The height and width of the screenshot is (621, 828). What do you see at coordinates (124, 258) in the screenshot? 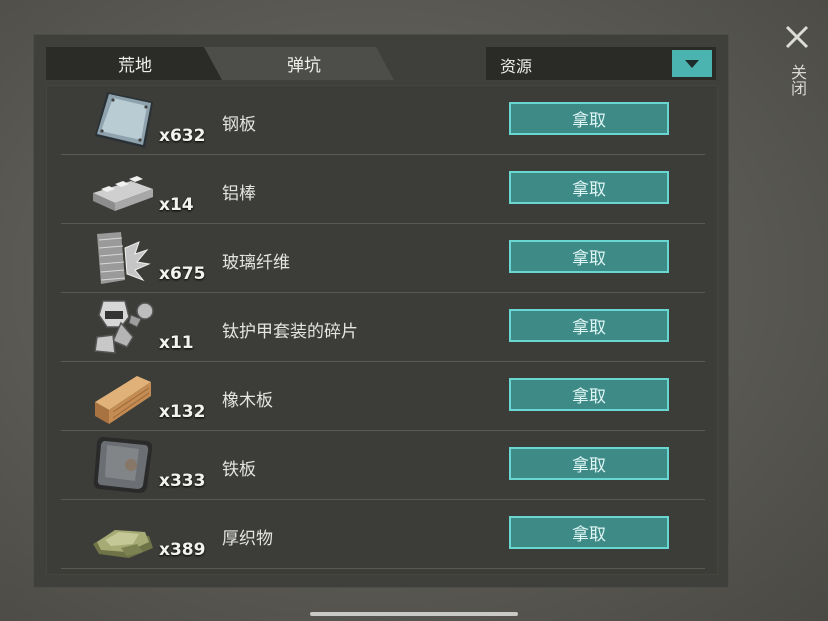
I see `fiberglass-icon` at bounding box center [124, 258].